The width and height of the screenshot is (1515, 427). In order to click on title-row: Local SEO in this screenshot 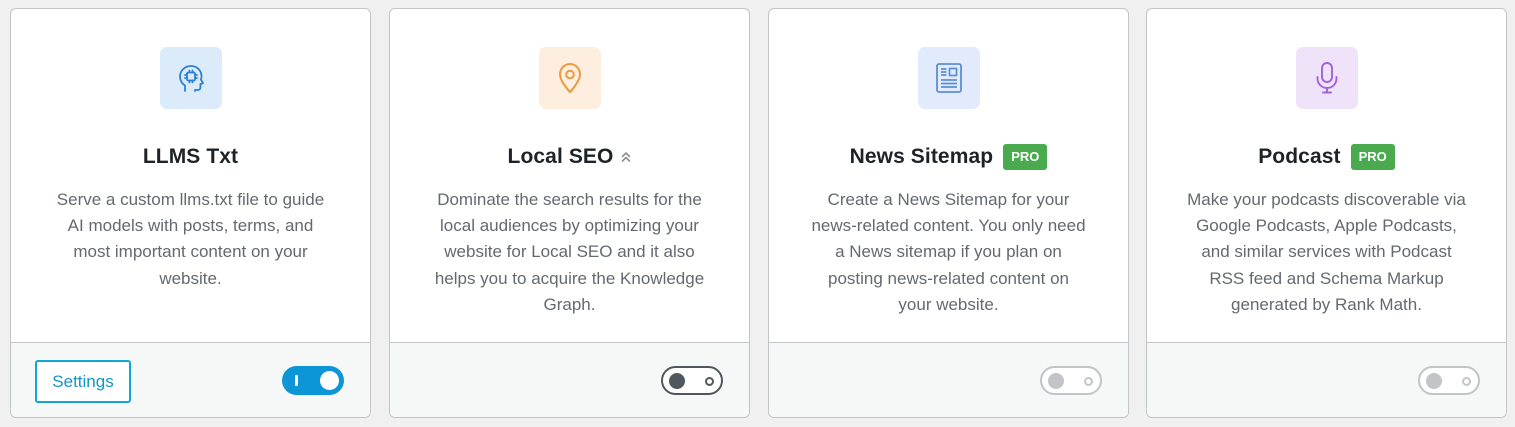, I will do `click(569, 157)`.